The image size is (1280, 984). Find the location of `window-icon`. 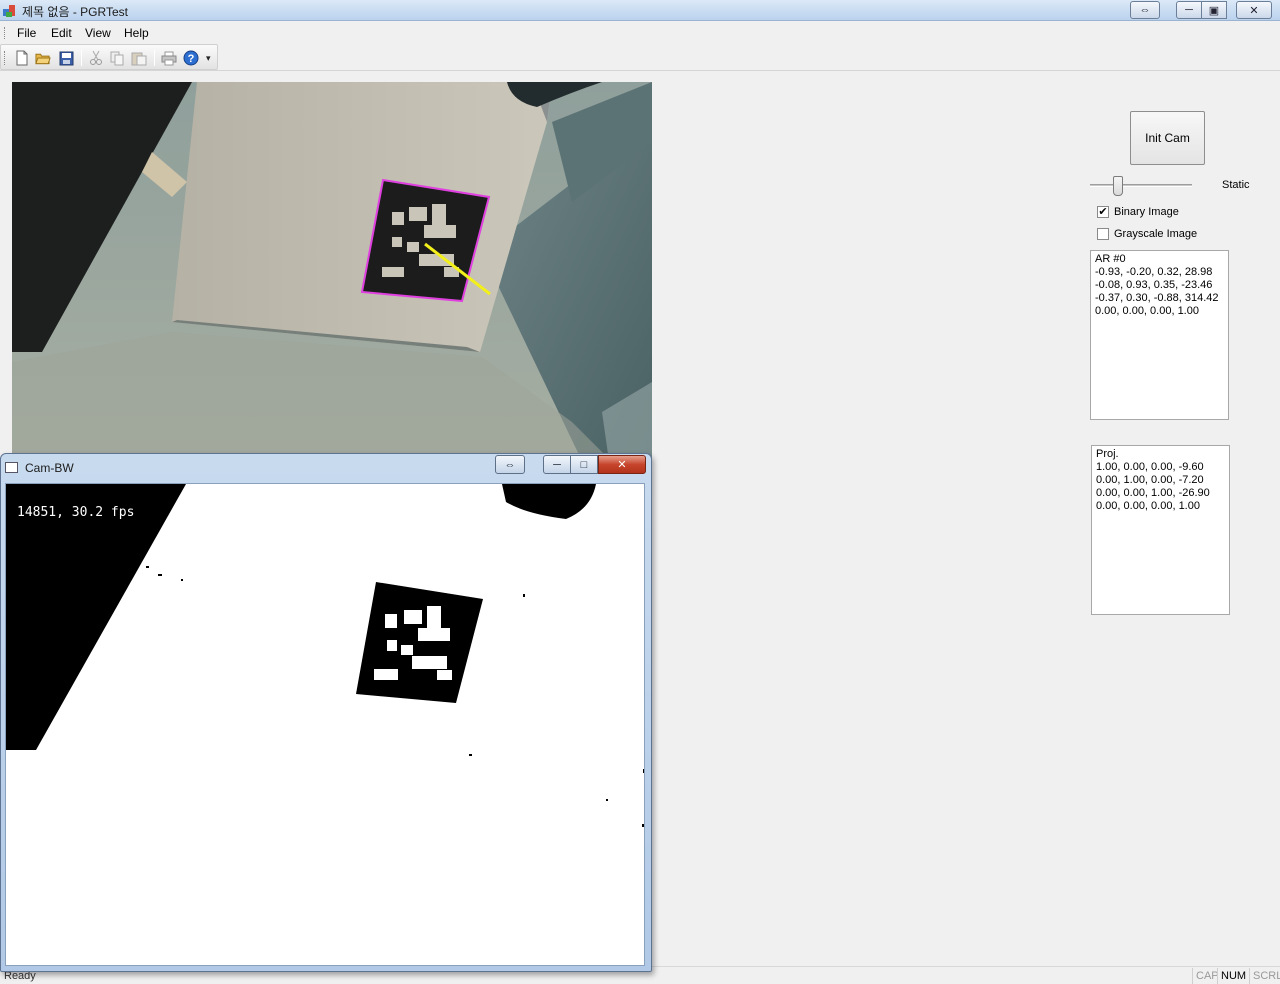

window-icon is located at coordinates (11, 467).